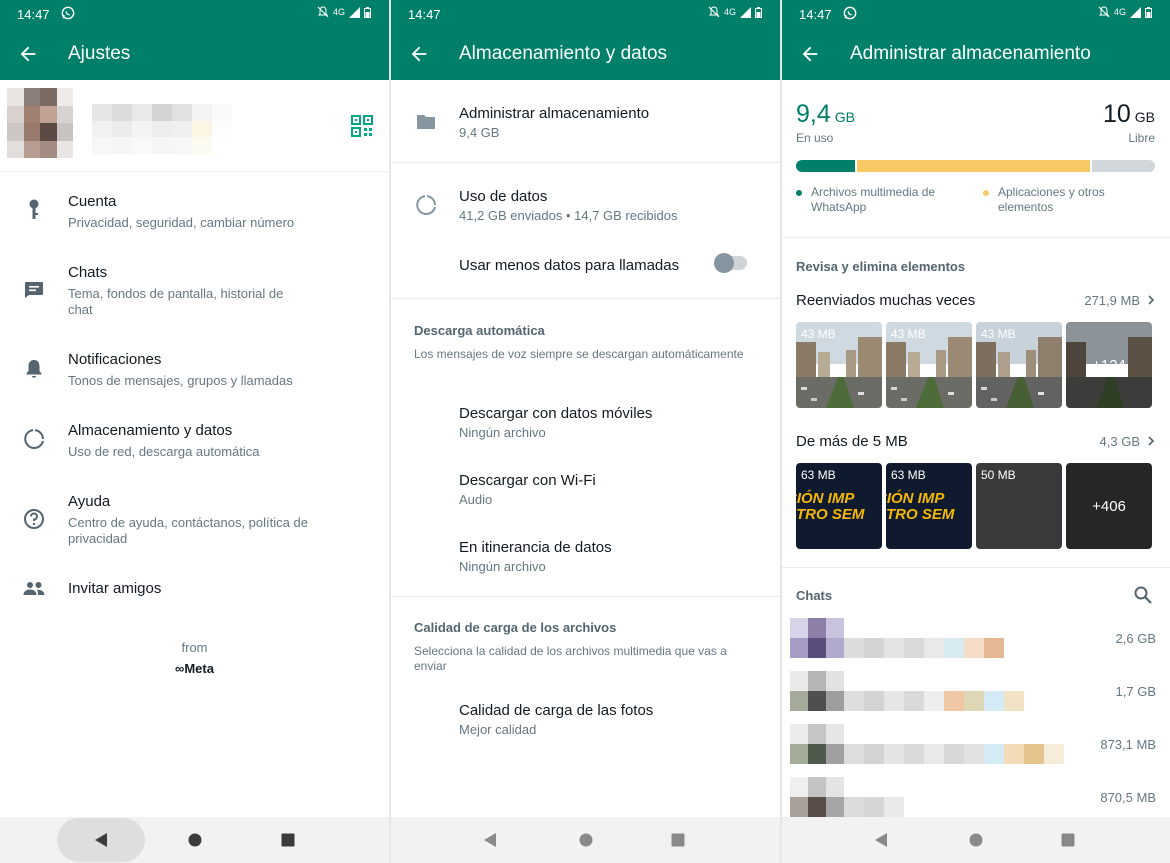  Describe the element at coordinates (323, 12) in the screenshot. I see `mute-icon` at that location.